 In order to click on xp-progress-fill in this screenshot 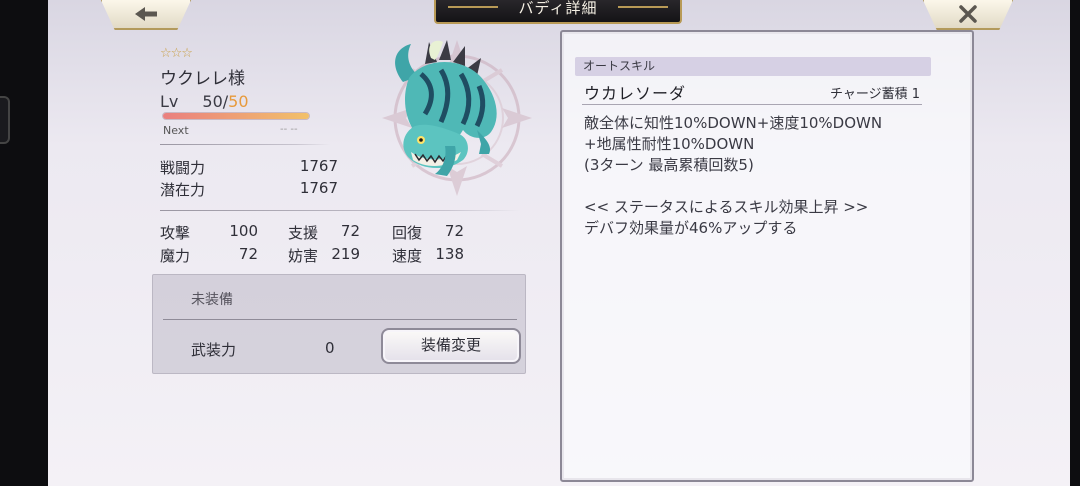, I will do `click(236, 116)`.